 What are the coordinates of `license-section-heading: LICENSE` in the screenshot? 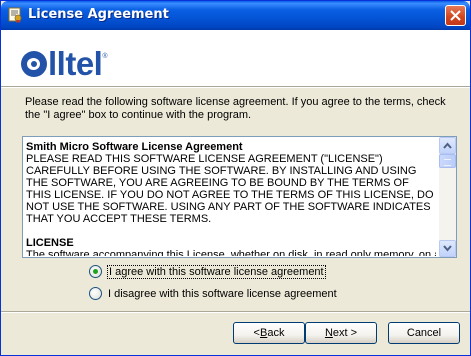 It's located at (50, 243).